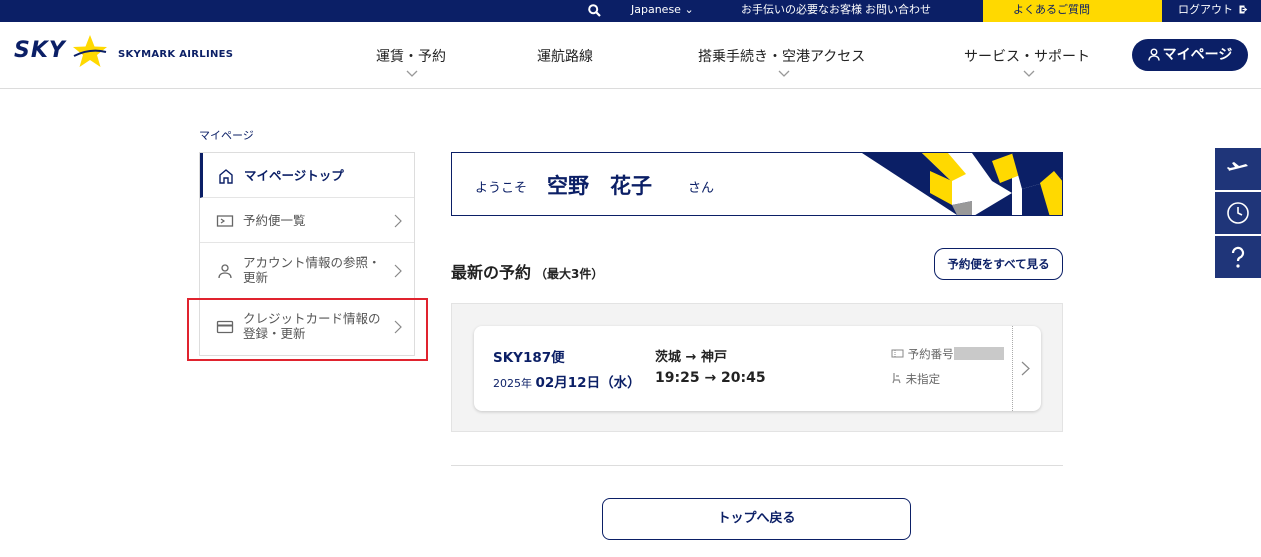 The width and height of the screenshot is (1261, 557). I want to click on help-shortcut, so click(1238, 257).